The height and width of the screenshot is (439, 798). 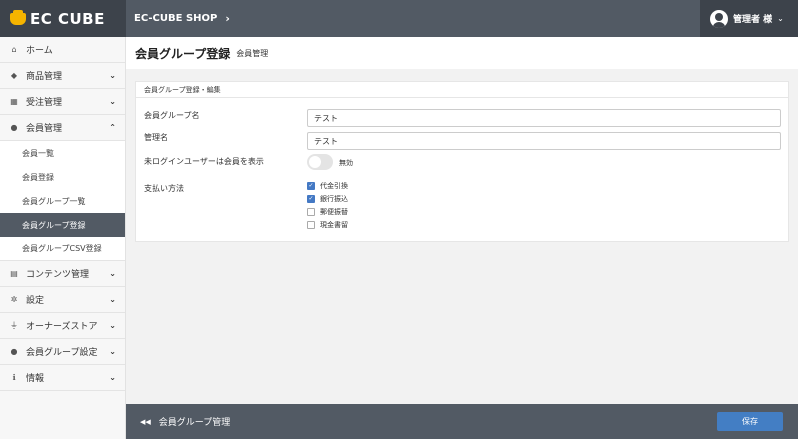 What do you see at coordinates (462, 421) in the screenshot?
I see `footer-bar: ◀◀ 会員グループ管理 保存` at bounding box center [462, 421].